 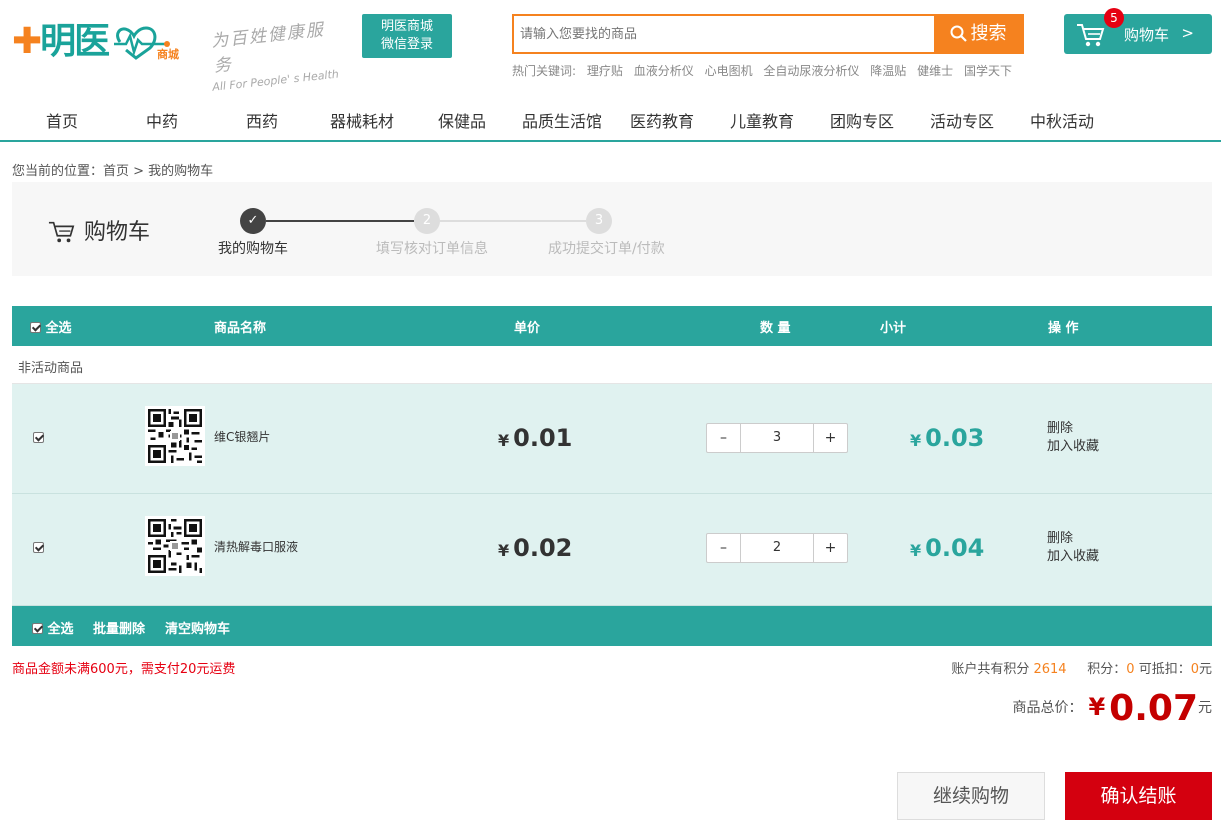 I want to click on points-summary: 账户共有积分 2614 积分：0 可抵扣：0元, so click(x=1081, y=667).